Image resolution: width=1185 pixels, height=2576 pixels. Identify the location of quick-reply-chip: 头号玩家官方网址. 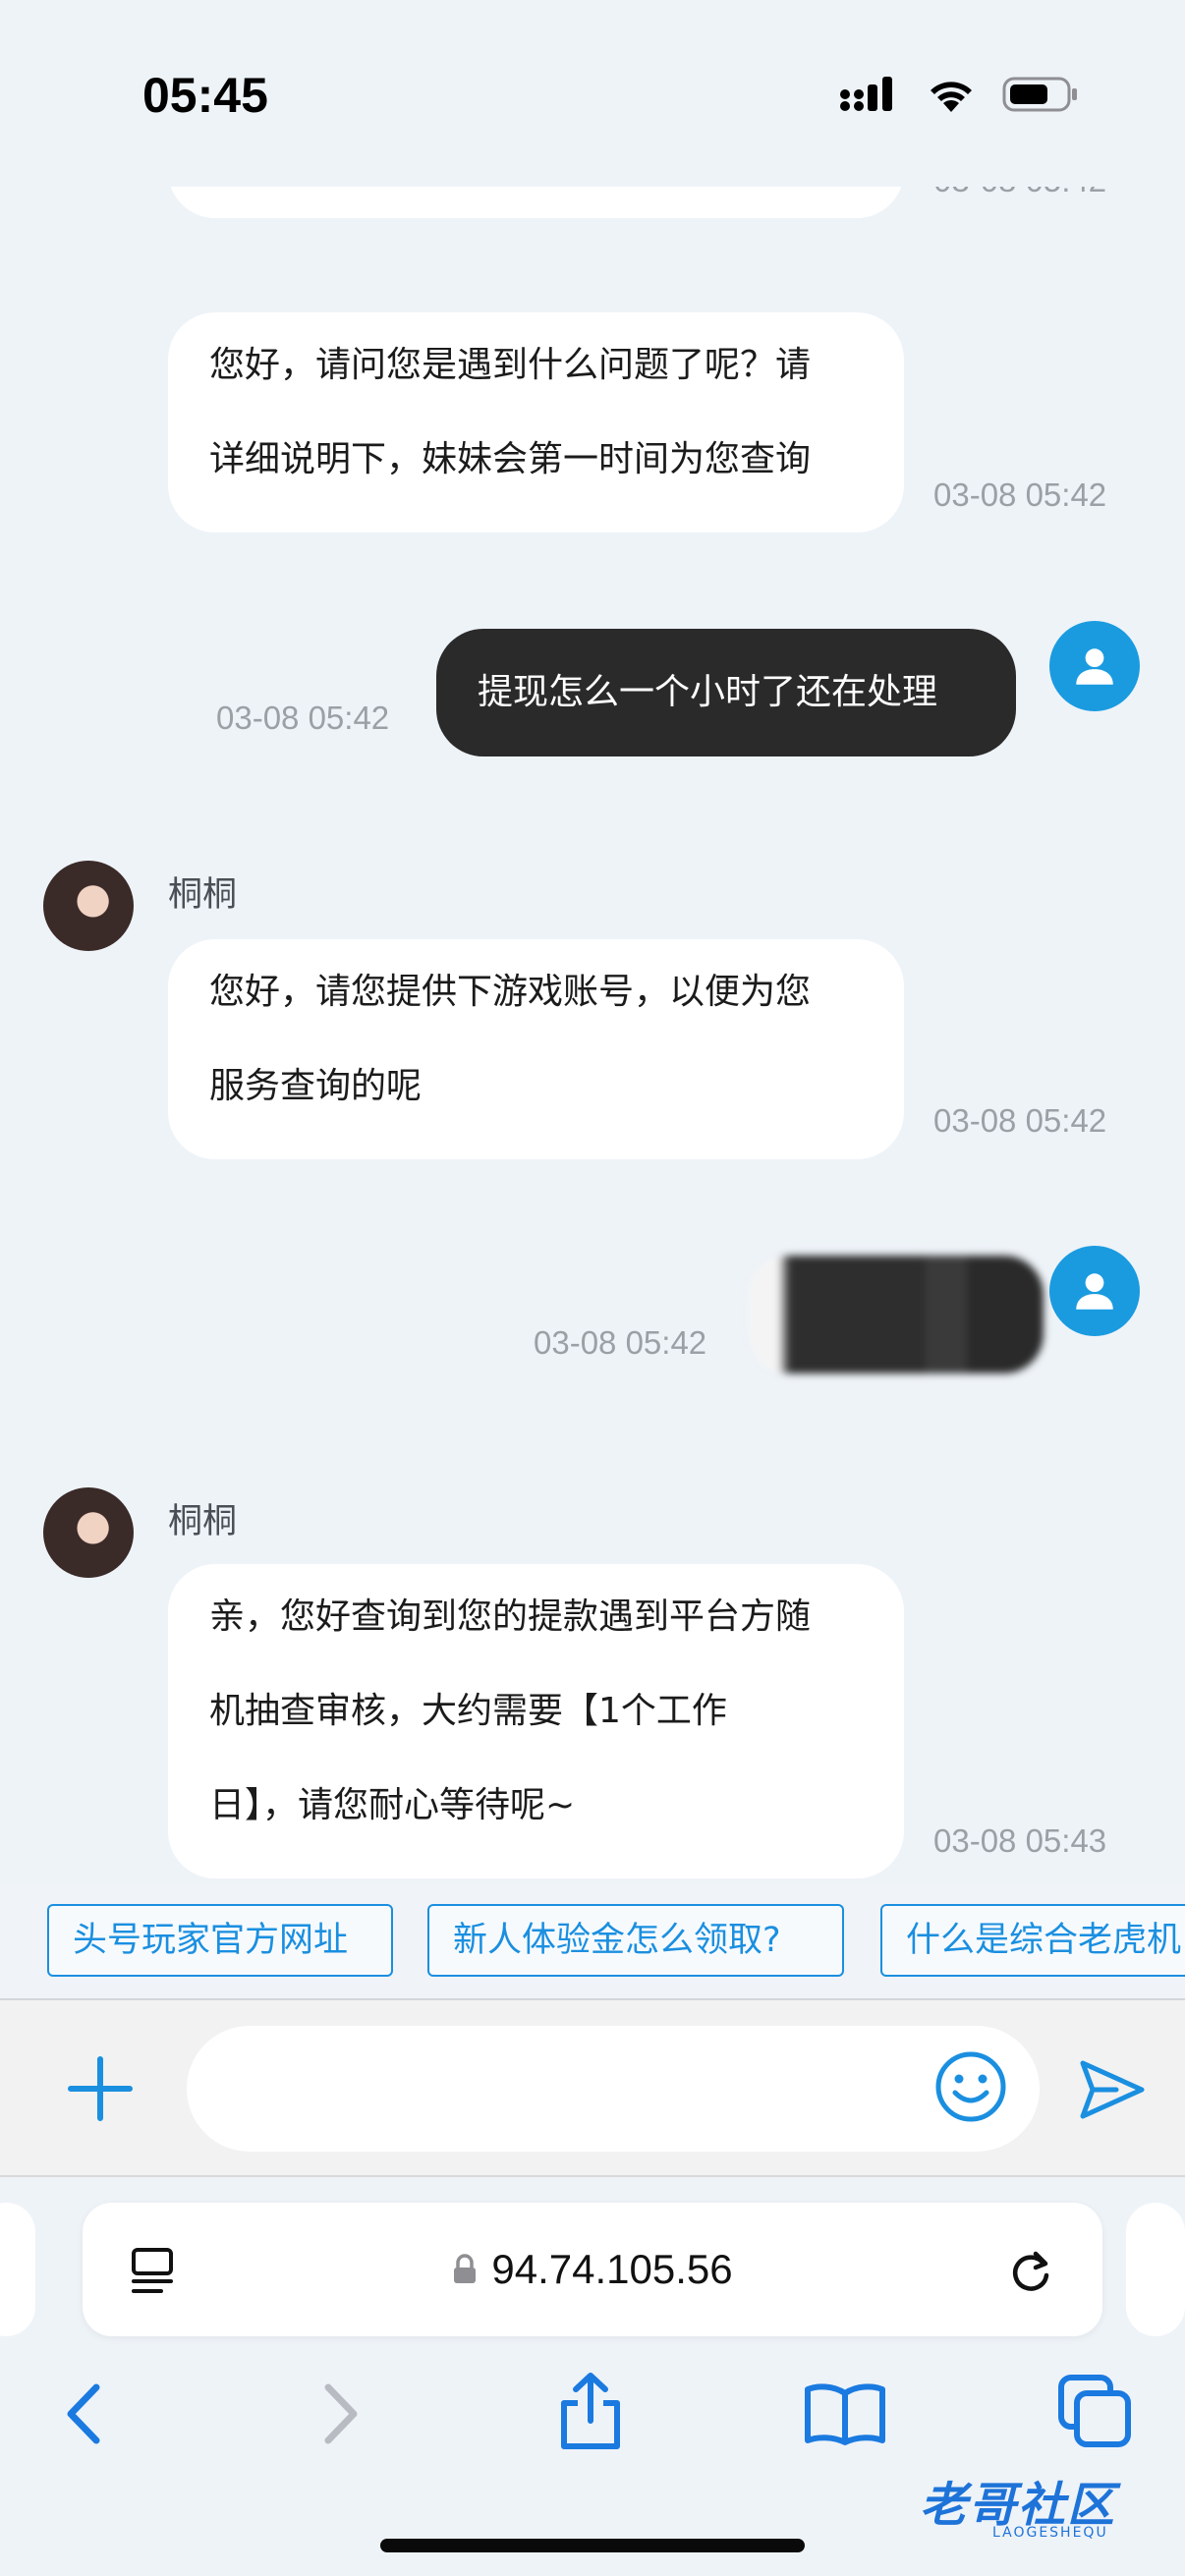
(220, 1940).